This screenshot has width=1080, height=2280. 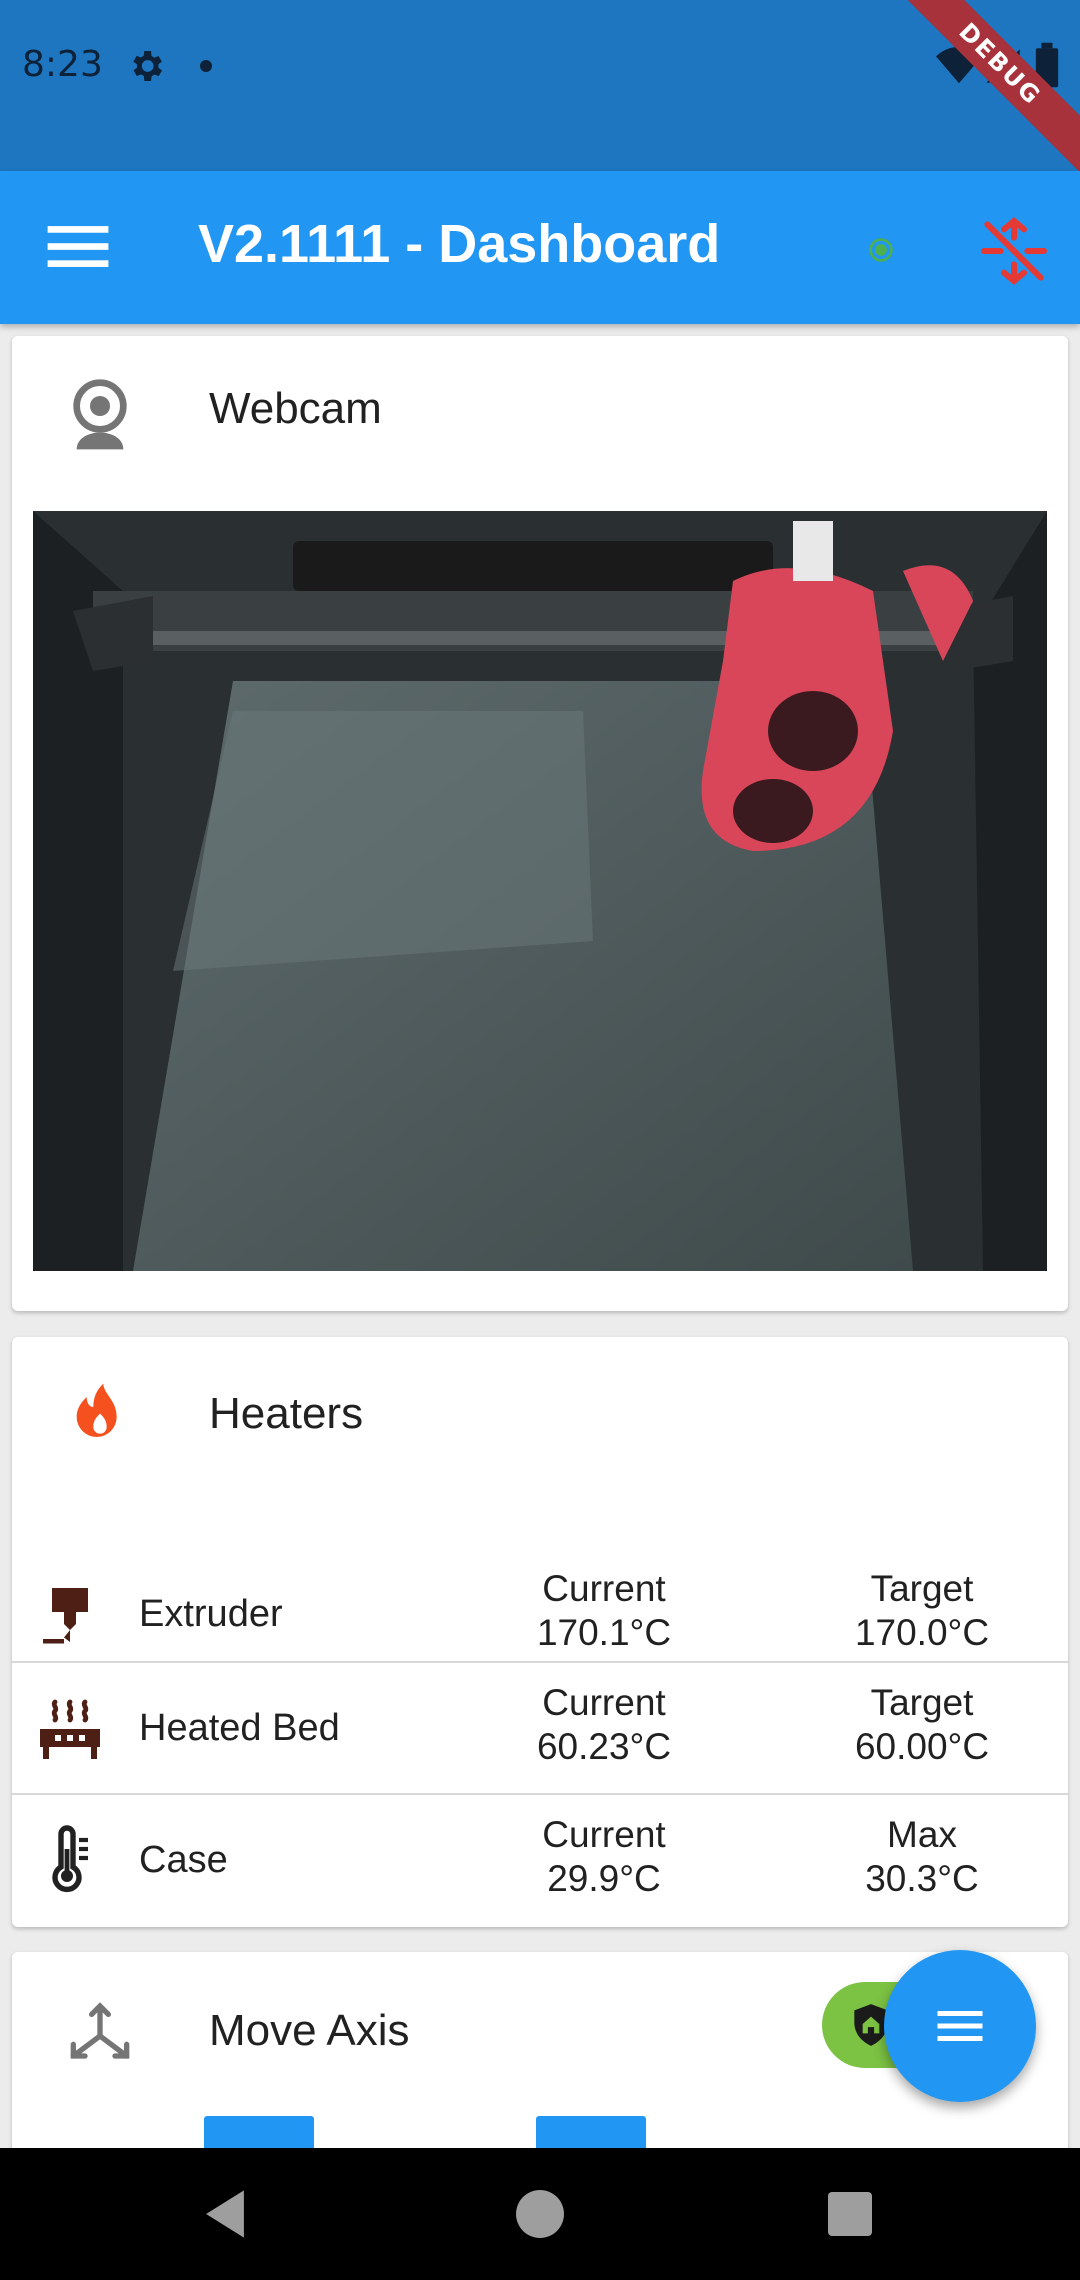 I want to click on heater-target: Target 60.00°C, so click(x=922, y=1725).